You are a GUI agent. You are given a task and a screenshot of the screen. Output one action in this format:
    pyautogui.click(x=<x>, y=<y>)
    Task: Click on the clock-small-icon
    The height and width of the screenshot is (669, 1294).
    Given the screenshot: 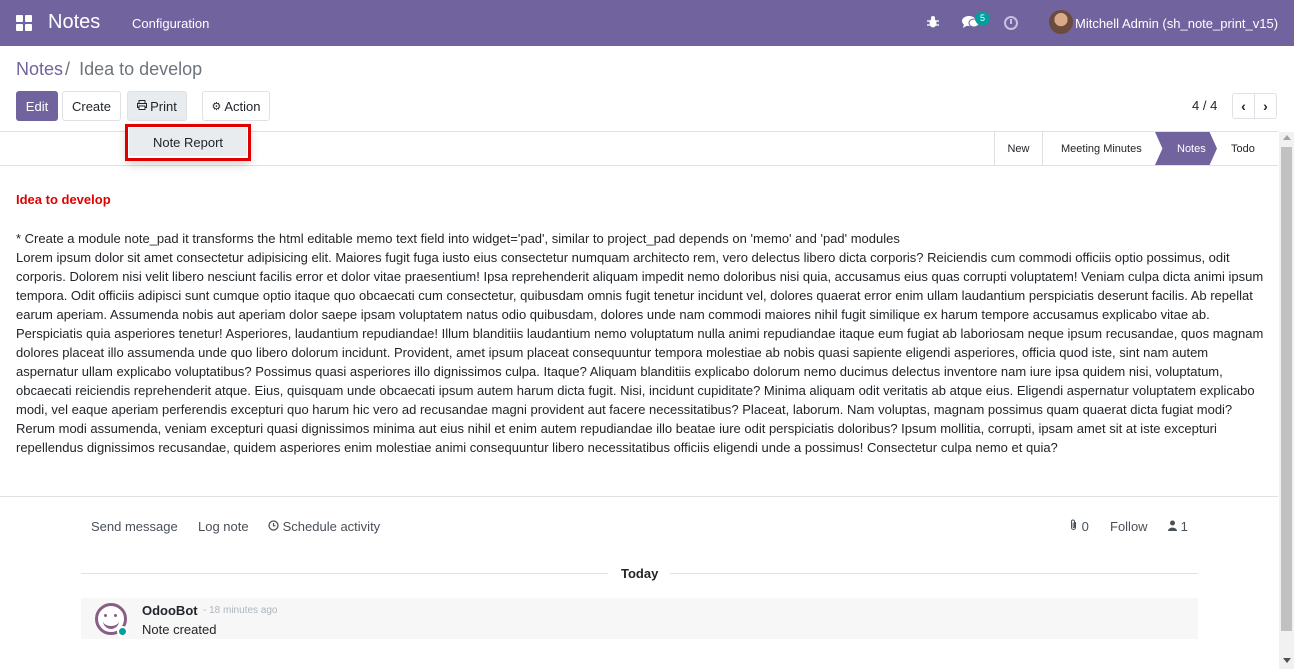 What is the action you would take?
    pyautogui.click(x=275, y=526)
    